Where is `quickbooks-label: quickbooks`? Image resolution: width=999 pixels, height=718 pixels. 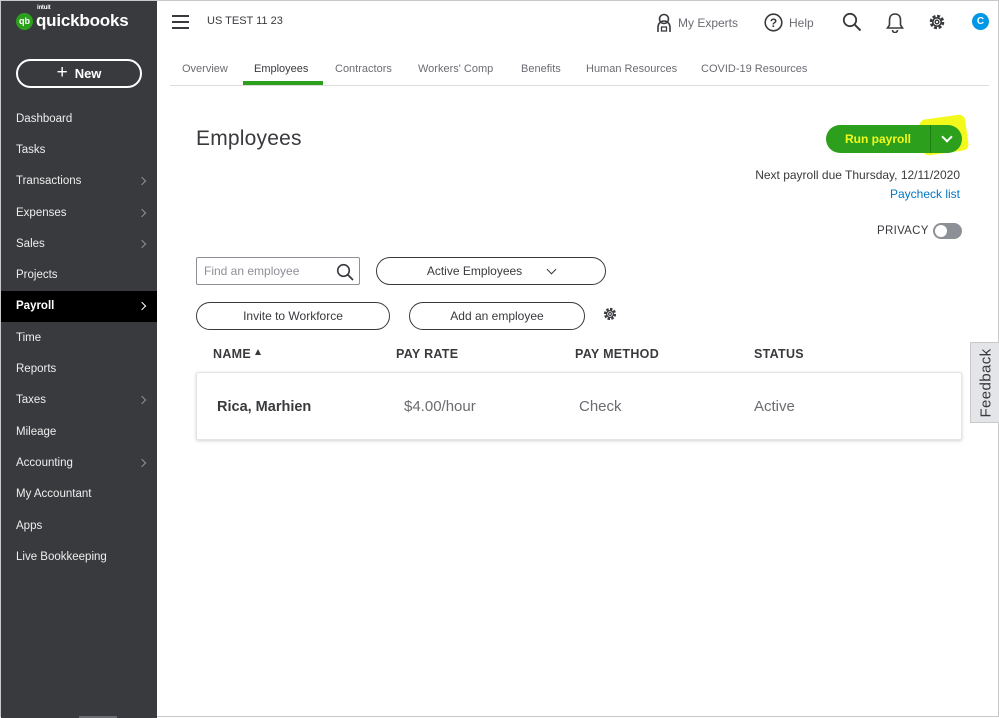 quickbooks-label: quickbooks is located at coordinates (82, 20).